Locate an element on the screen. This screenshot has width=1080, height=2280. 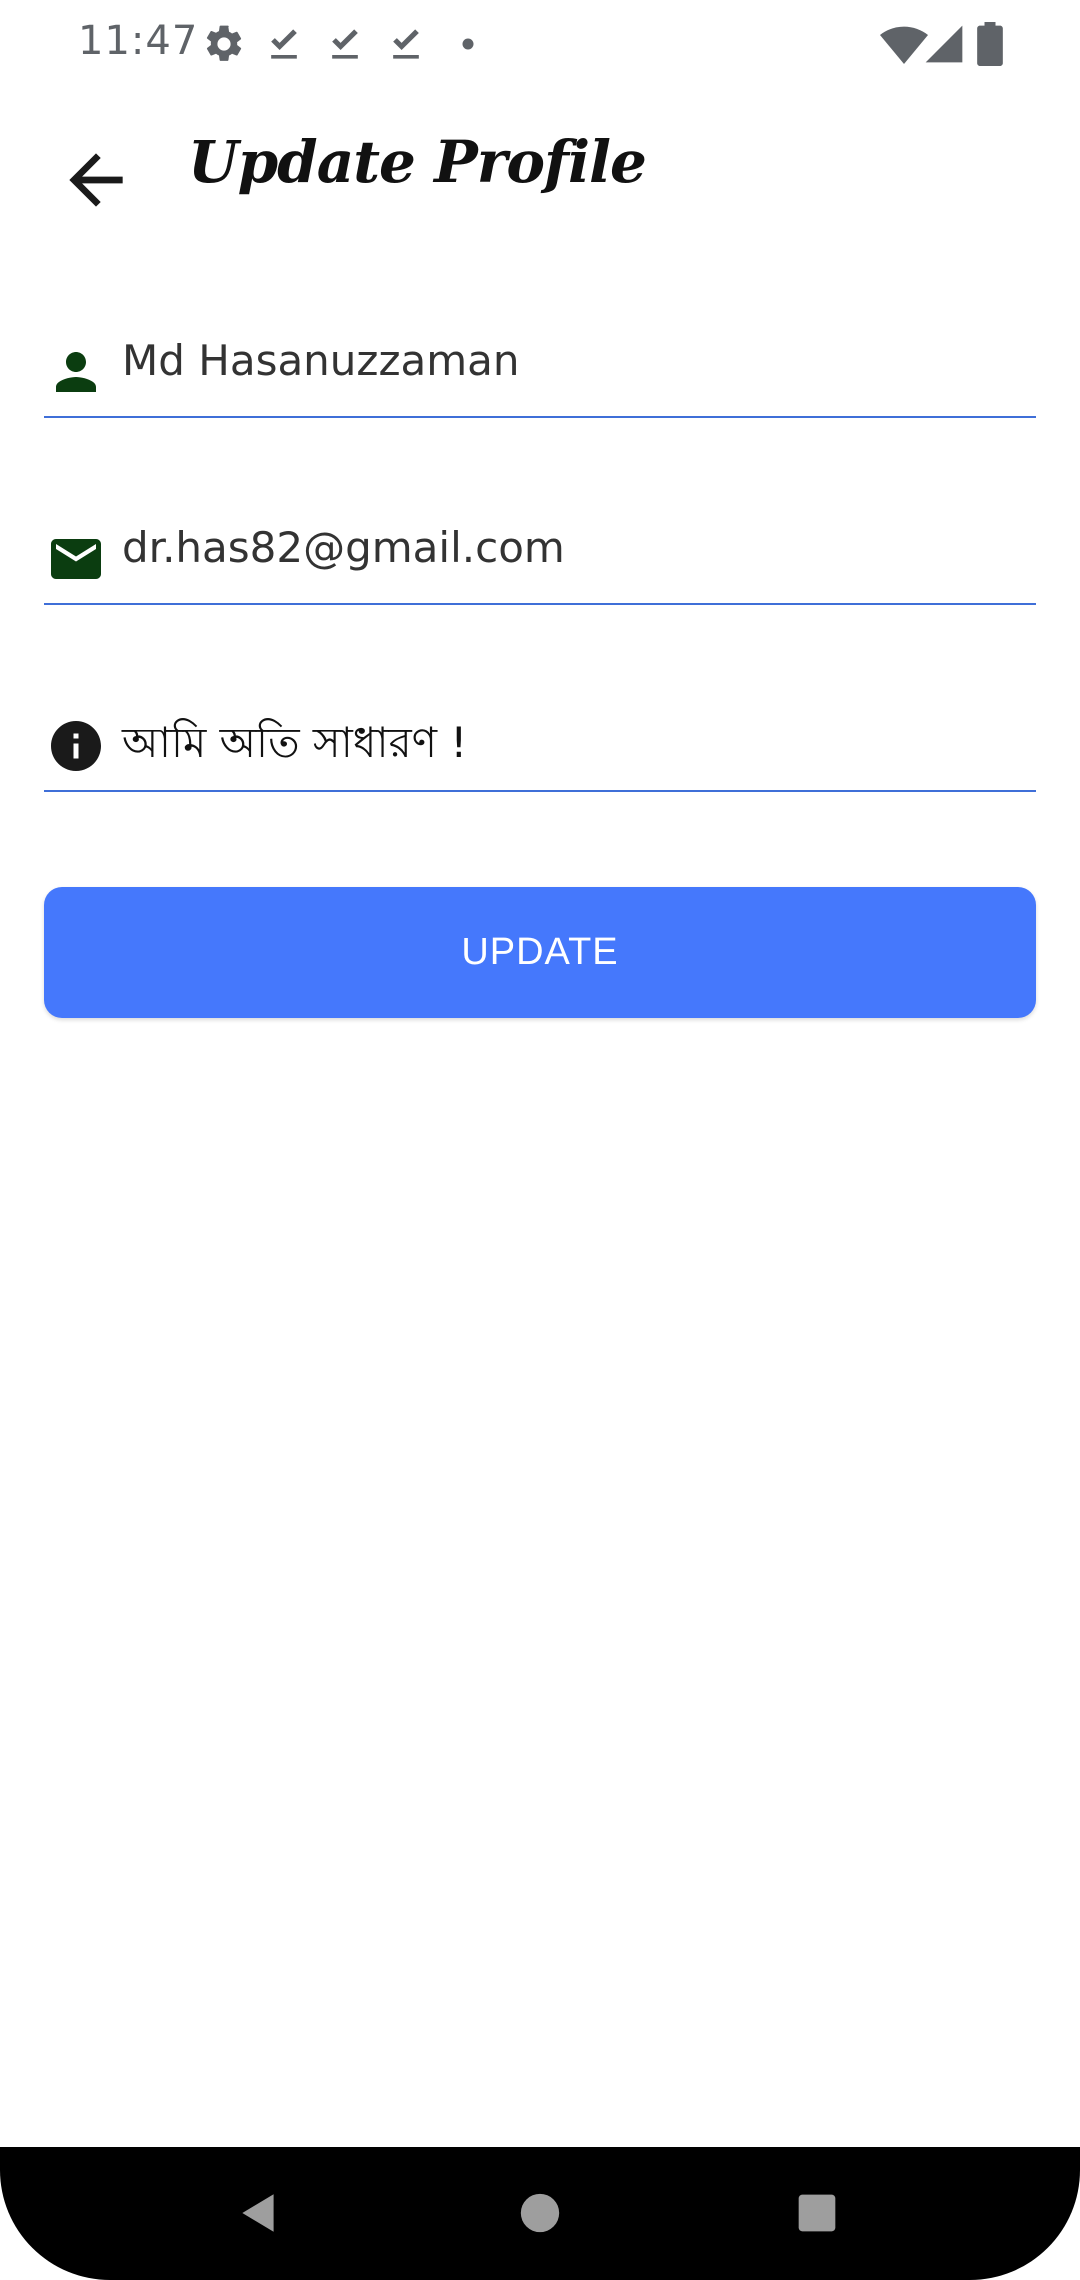
back-button is located at coordinates (96, 180).